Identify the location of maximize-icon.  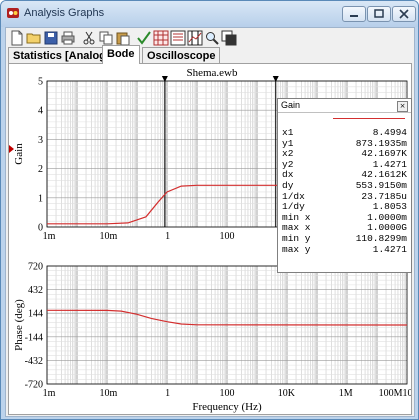
(379, 13).